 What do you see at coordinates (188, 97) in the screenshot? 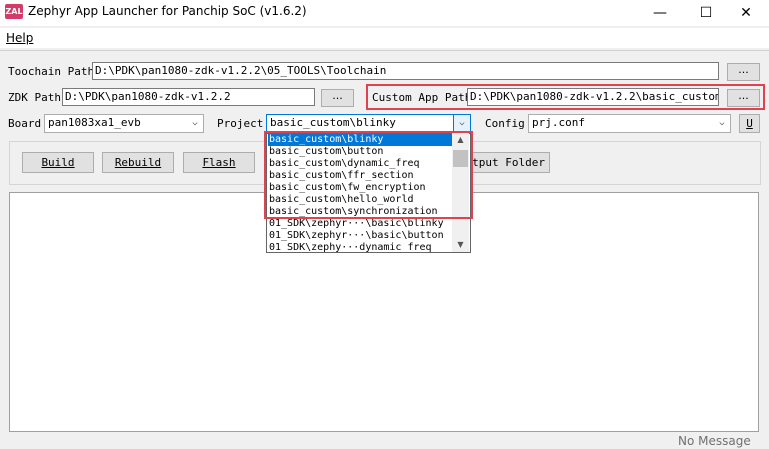
I see `zdk-path-input: D:\PDK\pan1080-zdk-v1.2.2` at bounding box center [188, 97].